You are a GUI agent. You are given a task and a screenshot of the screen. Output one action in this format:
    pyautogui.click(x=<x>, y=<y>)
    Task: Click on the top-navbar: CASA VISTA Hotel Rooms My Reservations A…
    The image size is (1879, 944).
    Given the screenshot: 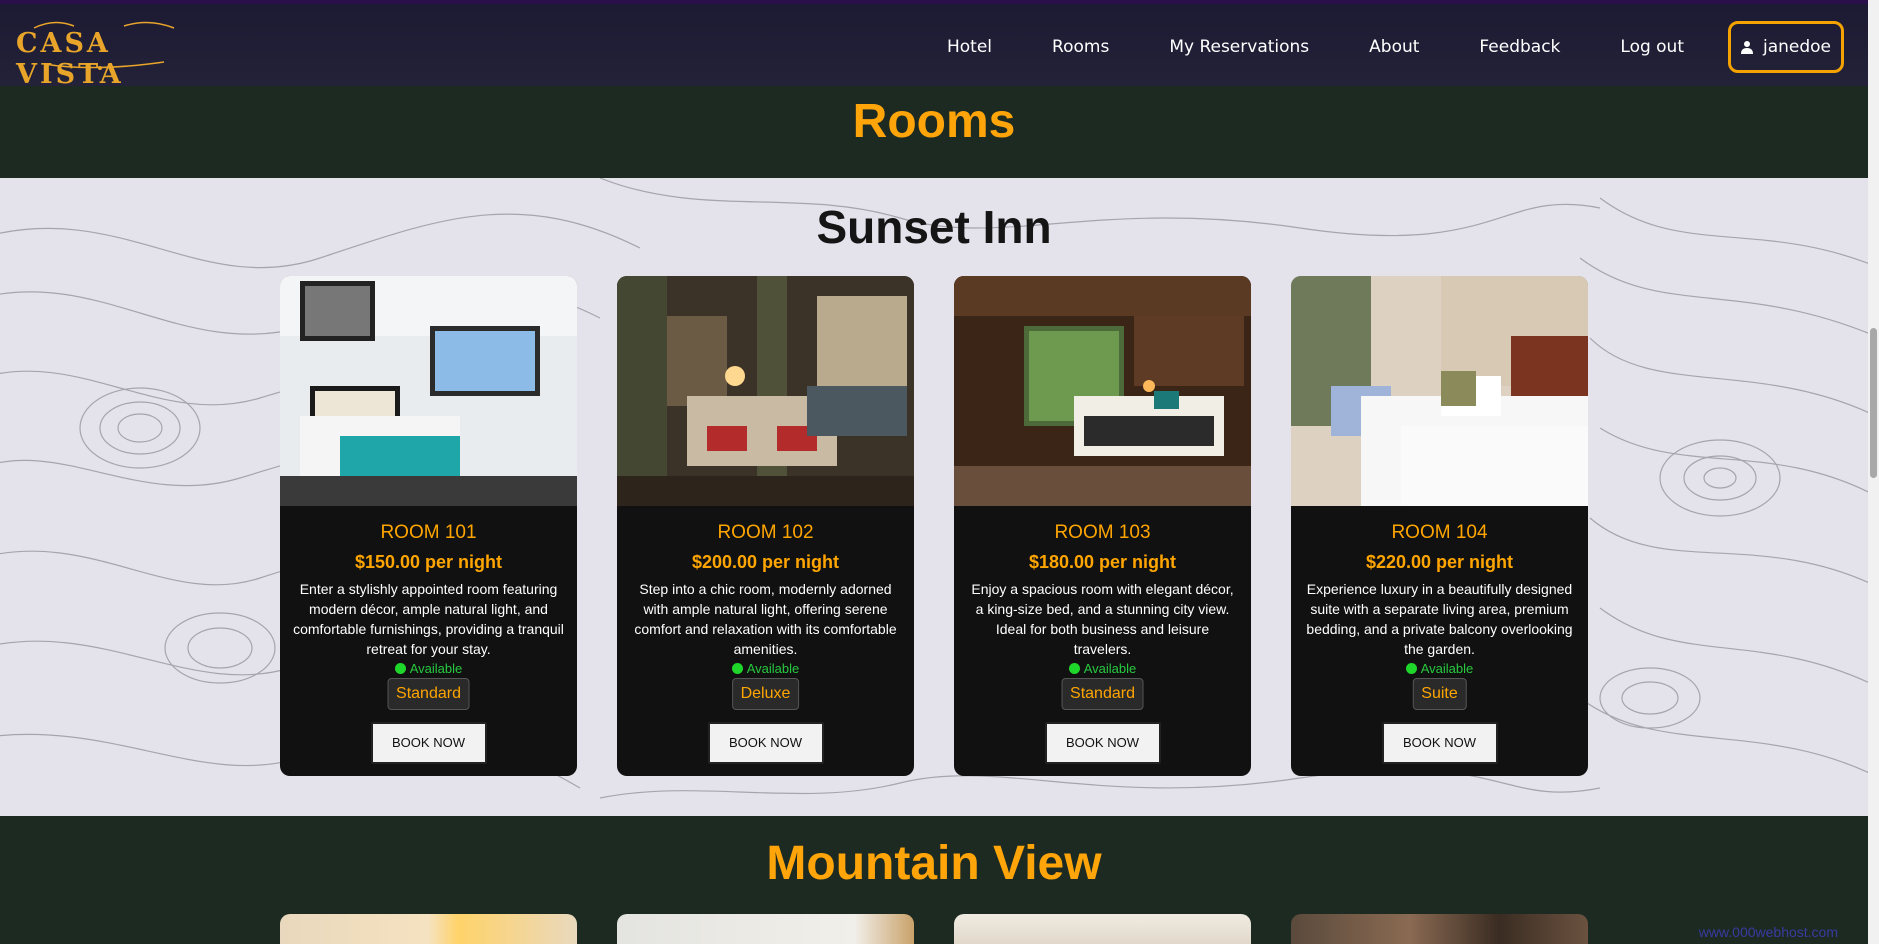 What is the action you would take?
    pyautogui.click(x=934, y=45)
    